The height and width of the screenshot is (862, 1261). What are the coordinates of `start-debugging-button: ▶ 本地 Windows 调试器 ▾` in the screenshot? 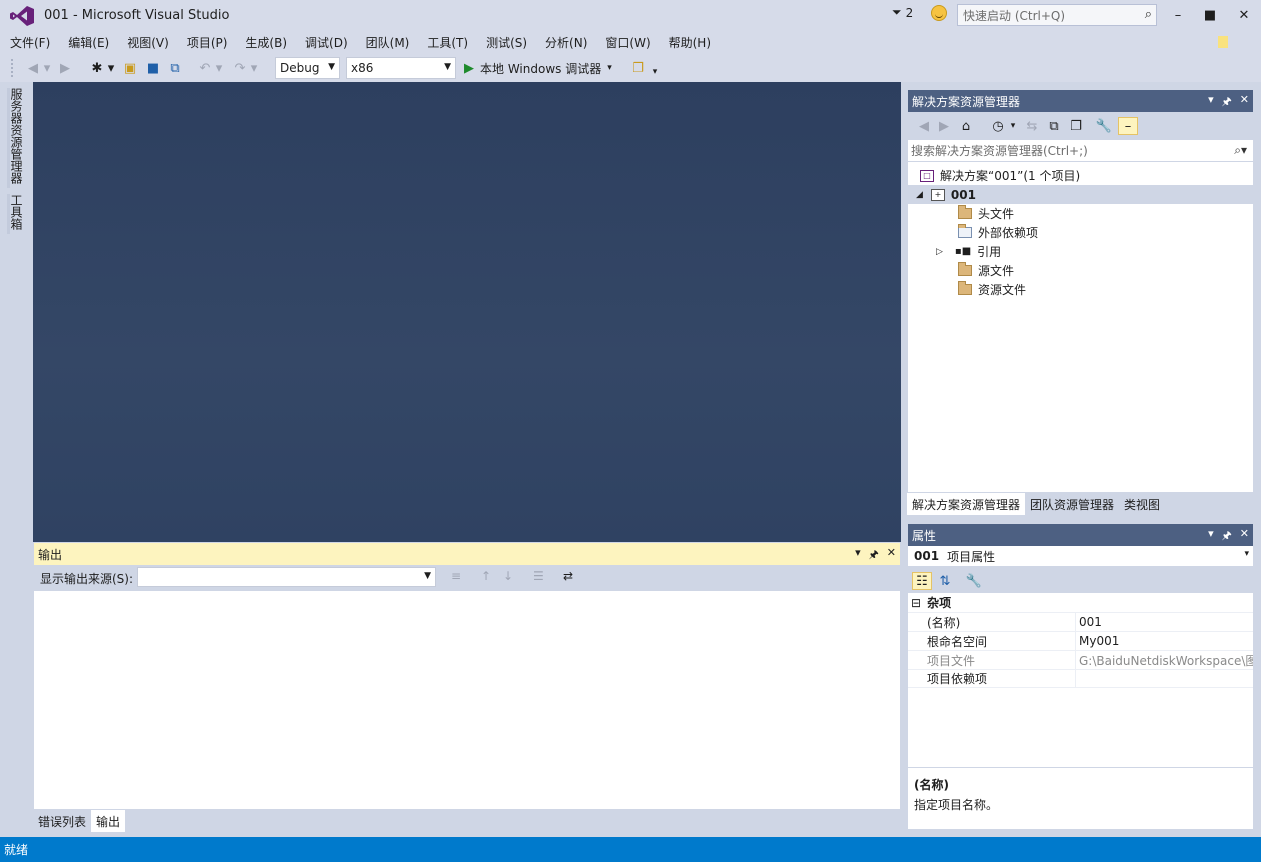 It's located at (543, 68).